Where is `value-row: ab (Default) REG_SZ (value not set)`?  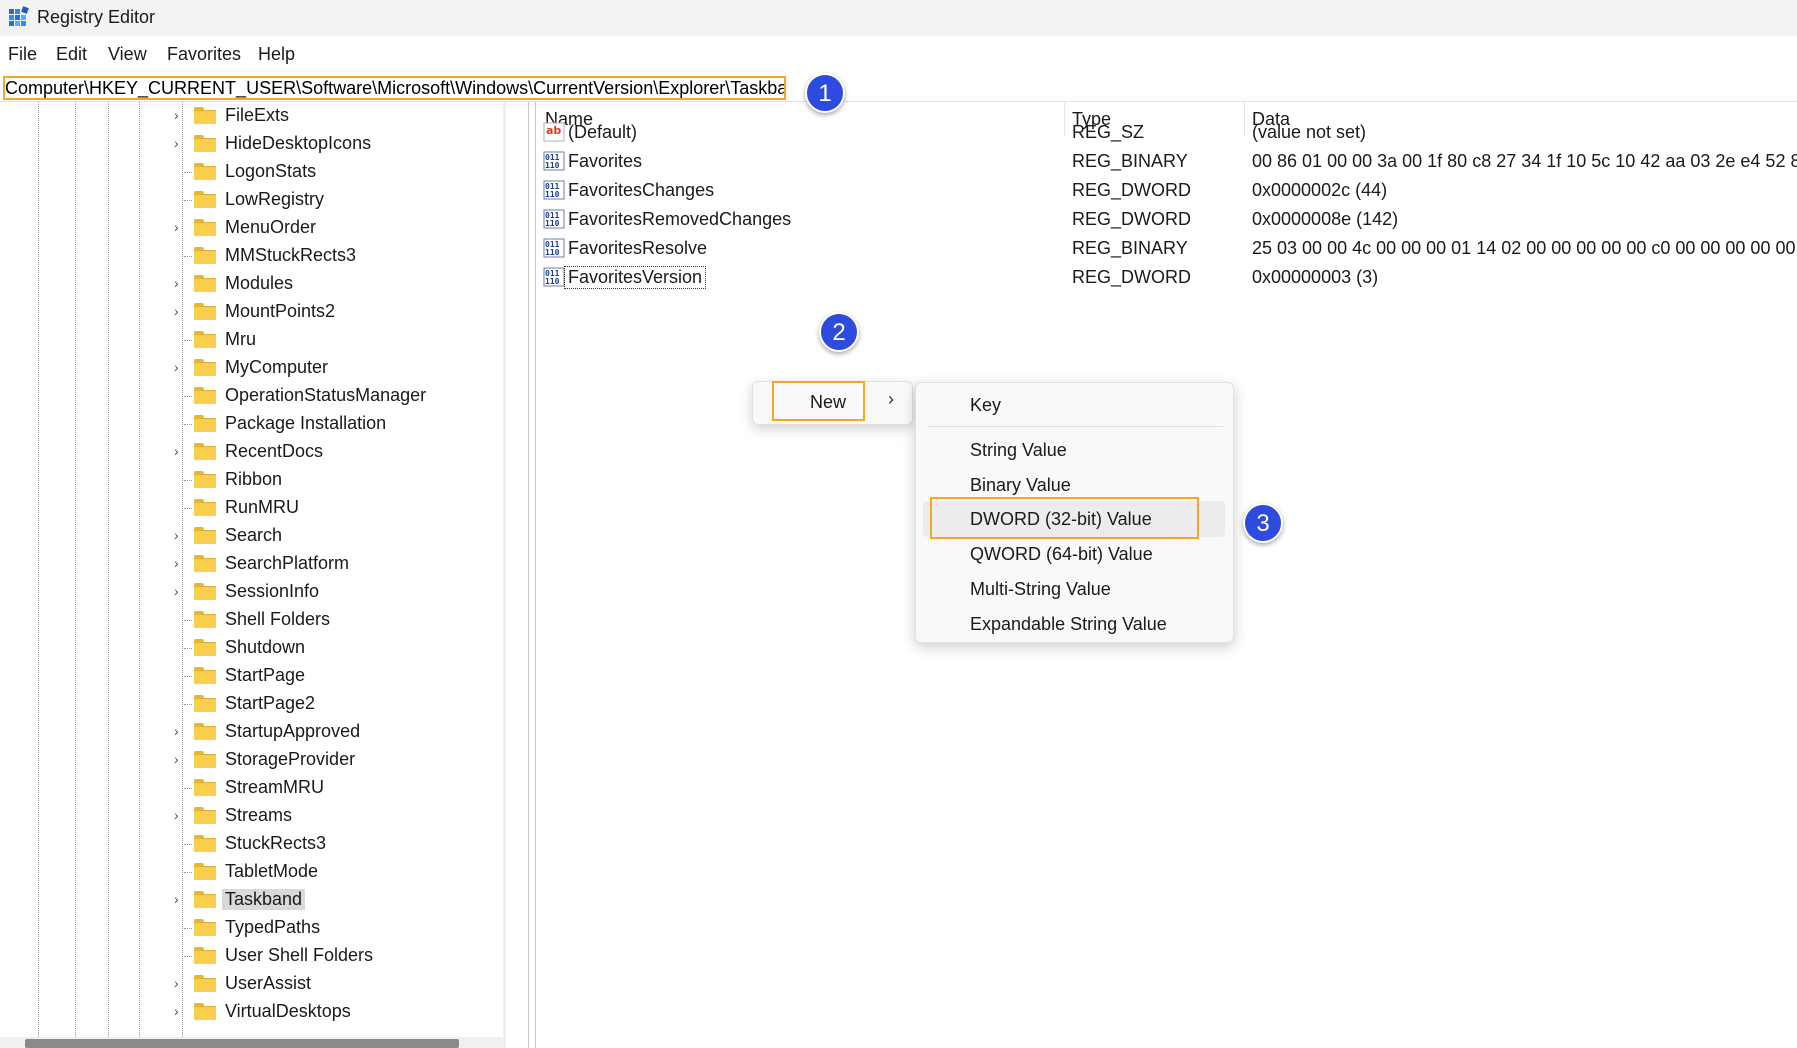 value-row: ab (Default) REG_SZ (value not set) is located at coordinates (1167, 132).